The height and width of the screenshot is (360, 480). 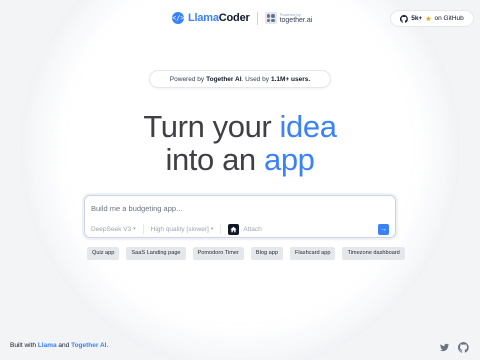 I want to click on quality-select-value: High quality [slower], so click(x=179, y=229).